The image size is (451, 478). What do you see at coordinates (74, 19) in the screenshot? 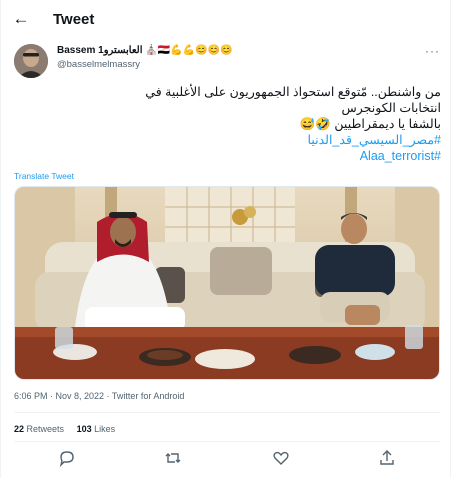
I see `page-title: Tweet` at bounding box center [74, 19].